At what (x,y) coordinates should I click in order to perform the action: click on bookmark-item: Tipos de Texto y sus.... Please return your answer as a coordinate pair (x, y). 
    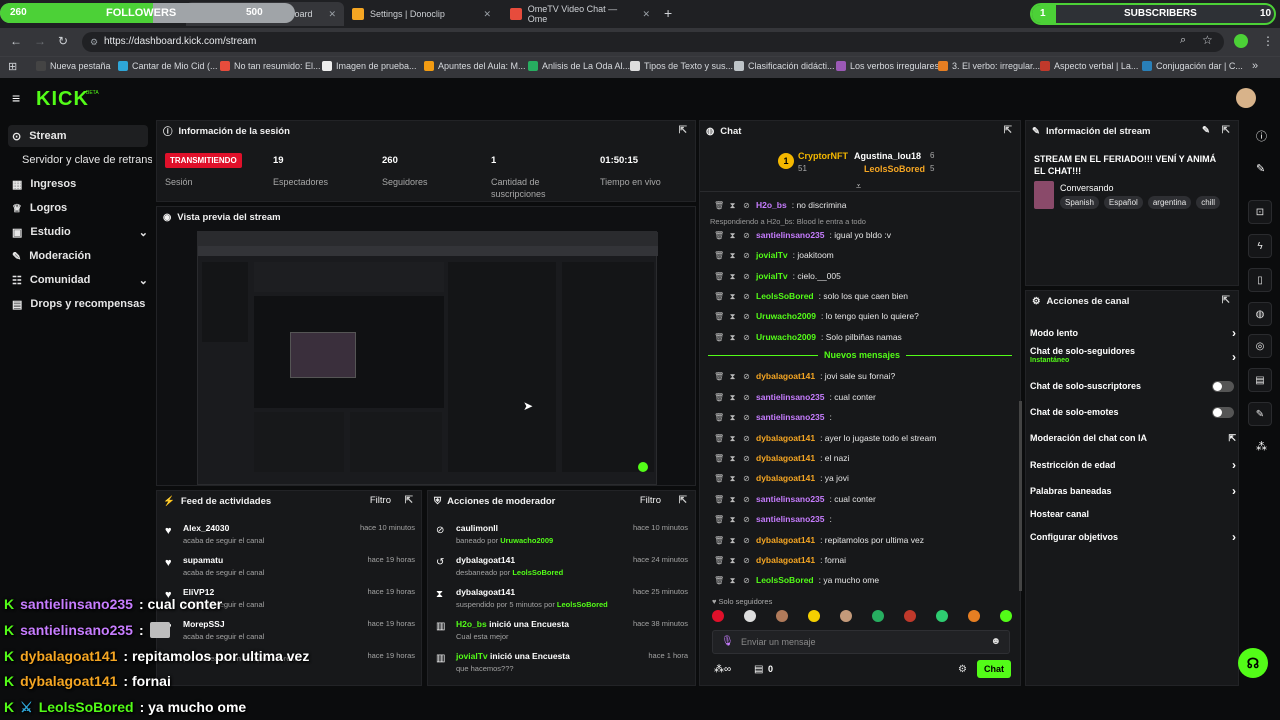
    Looking at the image, I should click on (681, 66).